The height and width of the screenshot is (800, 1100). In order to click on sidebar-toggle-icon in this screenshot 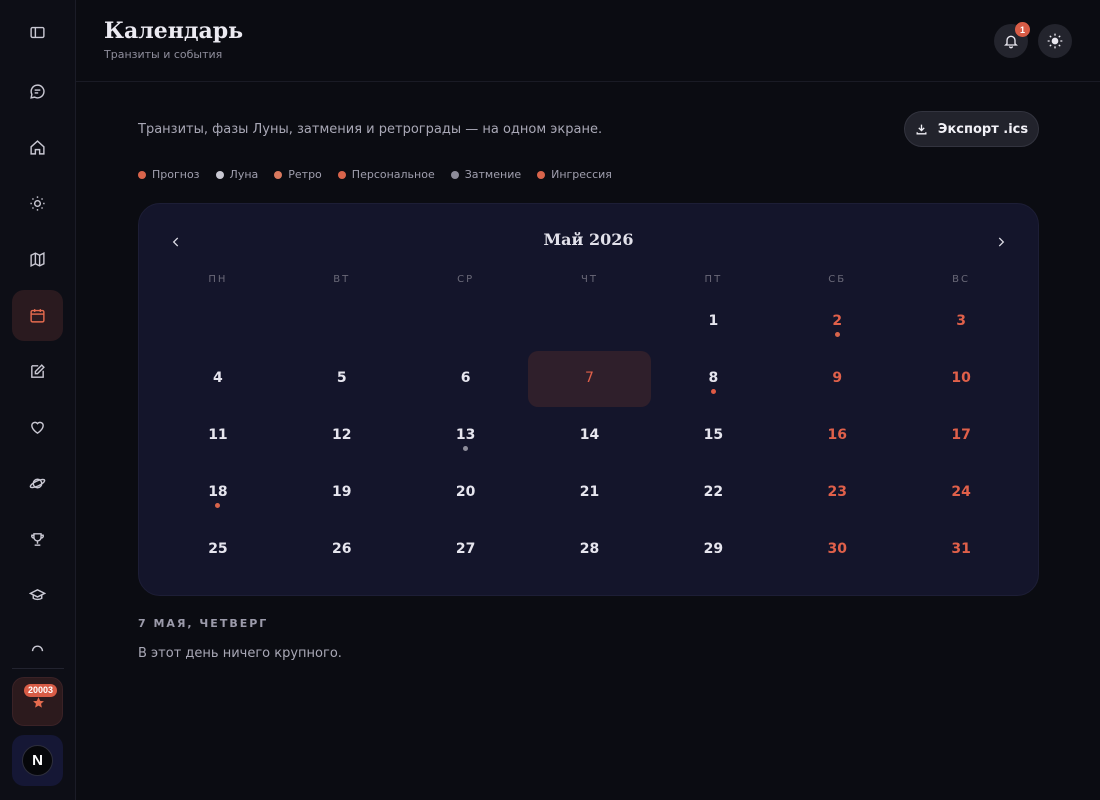, I will do `click(37, 32)`.